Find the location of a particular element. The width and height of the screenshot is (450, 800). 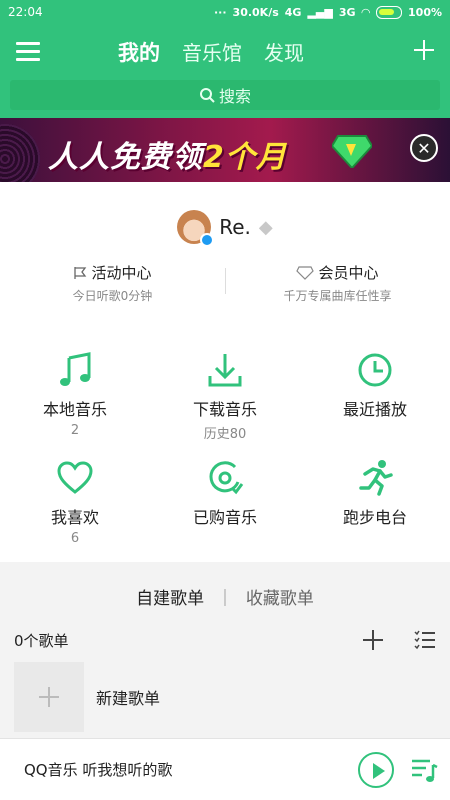

status-bar: 22:04 ··· 30.0K/s 4G ▂▄▆ 3G ◠ 100% is located at coordinates (225, 12).